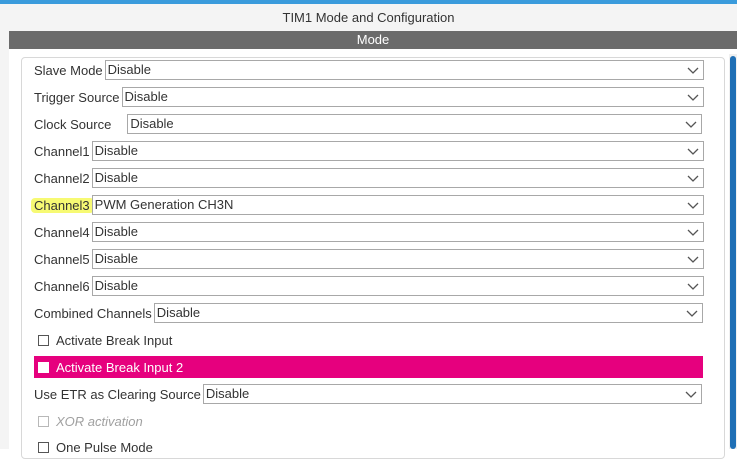  I want to click on channel1-value: Disable, so click(116, 150).